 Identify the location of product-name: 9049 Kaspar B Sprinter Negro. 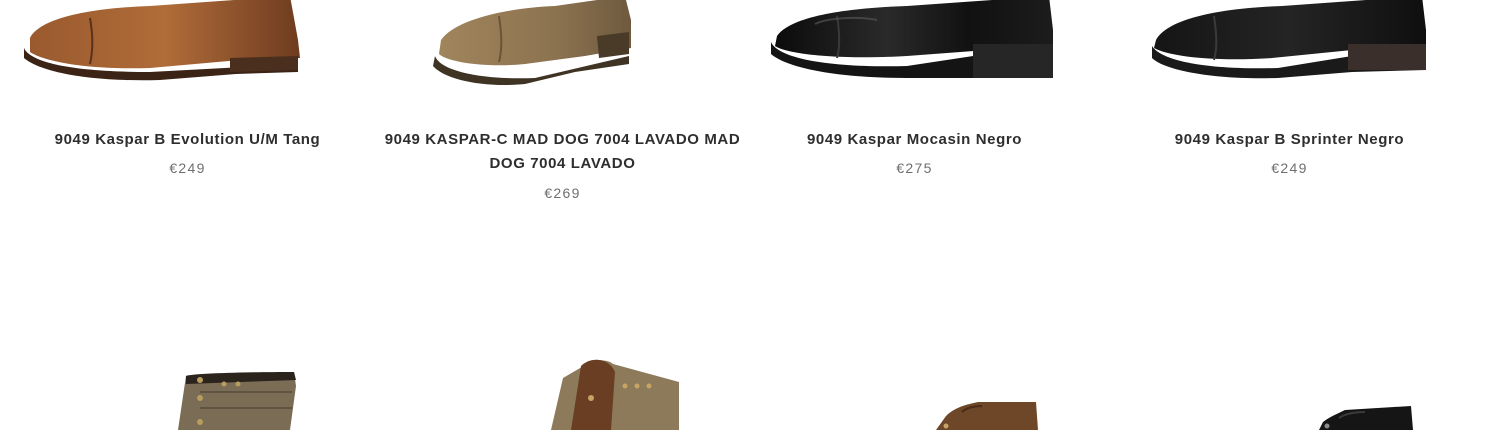
(1289, 140).